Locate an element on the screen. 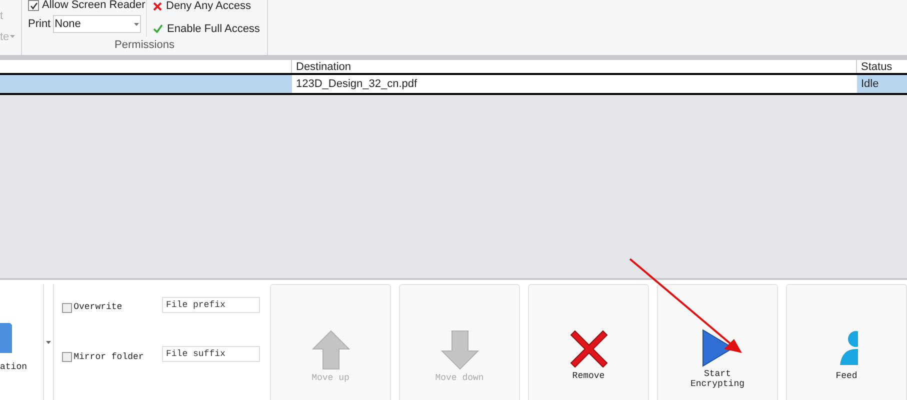 The height and width of the screenshot is (400, 907). full-access-button: Enable Full Access is located at coordinates (206, 28).